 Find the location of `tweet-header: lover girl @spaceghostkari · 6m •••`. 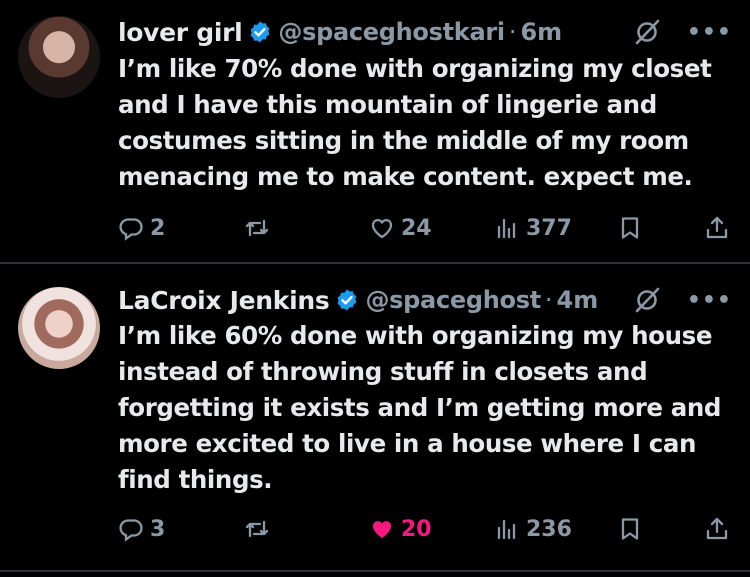

tweet-header: lover girl @spaceghostkari · 6m ••• is located at coordinates (425, 32).